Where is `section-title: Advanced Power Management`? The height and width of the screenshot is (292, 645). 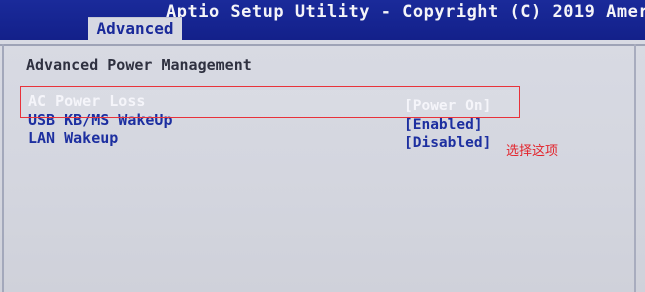
section-title: Advanced Power Management is located at coordinates (139, 65).